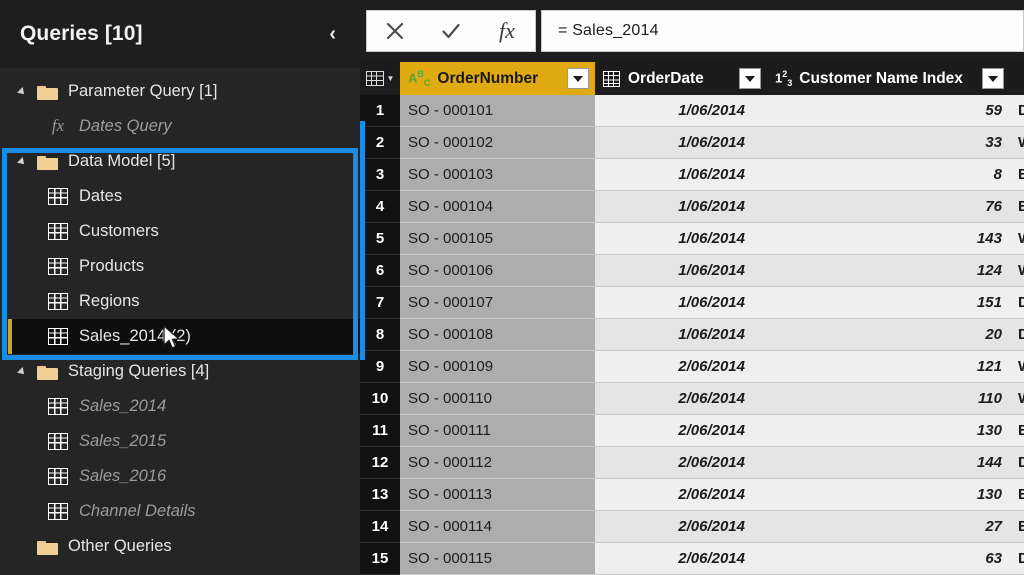 Image resolution: width=1024 pixels, height=575 pixels. What do you see at coordinates (180, 161) in the screenshot?
I see `tree-folder-data-model-5: Data Model [5]` at bounding box center [180, 161].